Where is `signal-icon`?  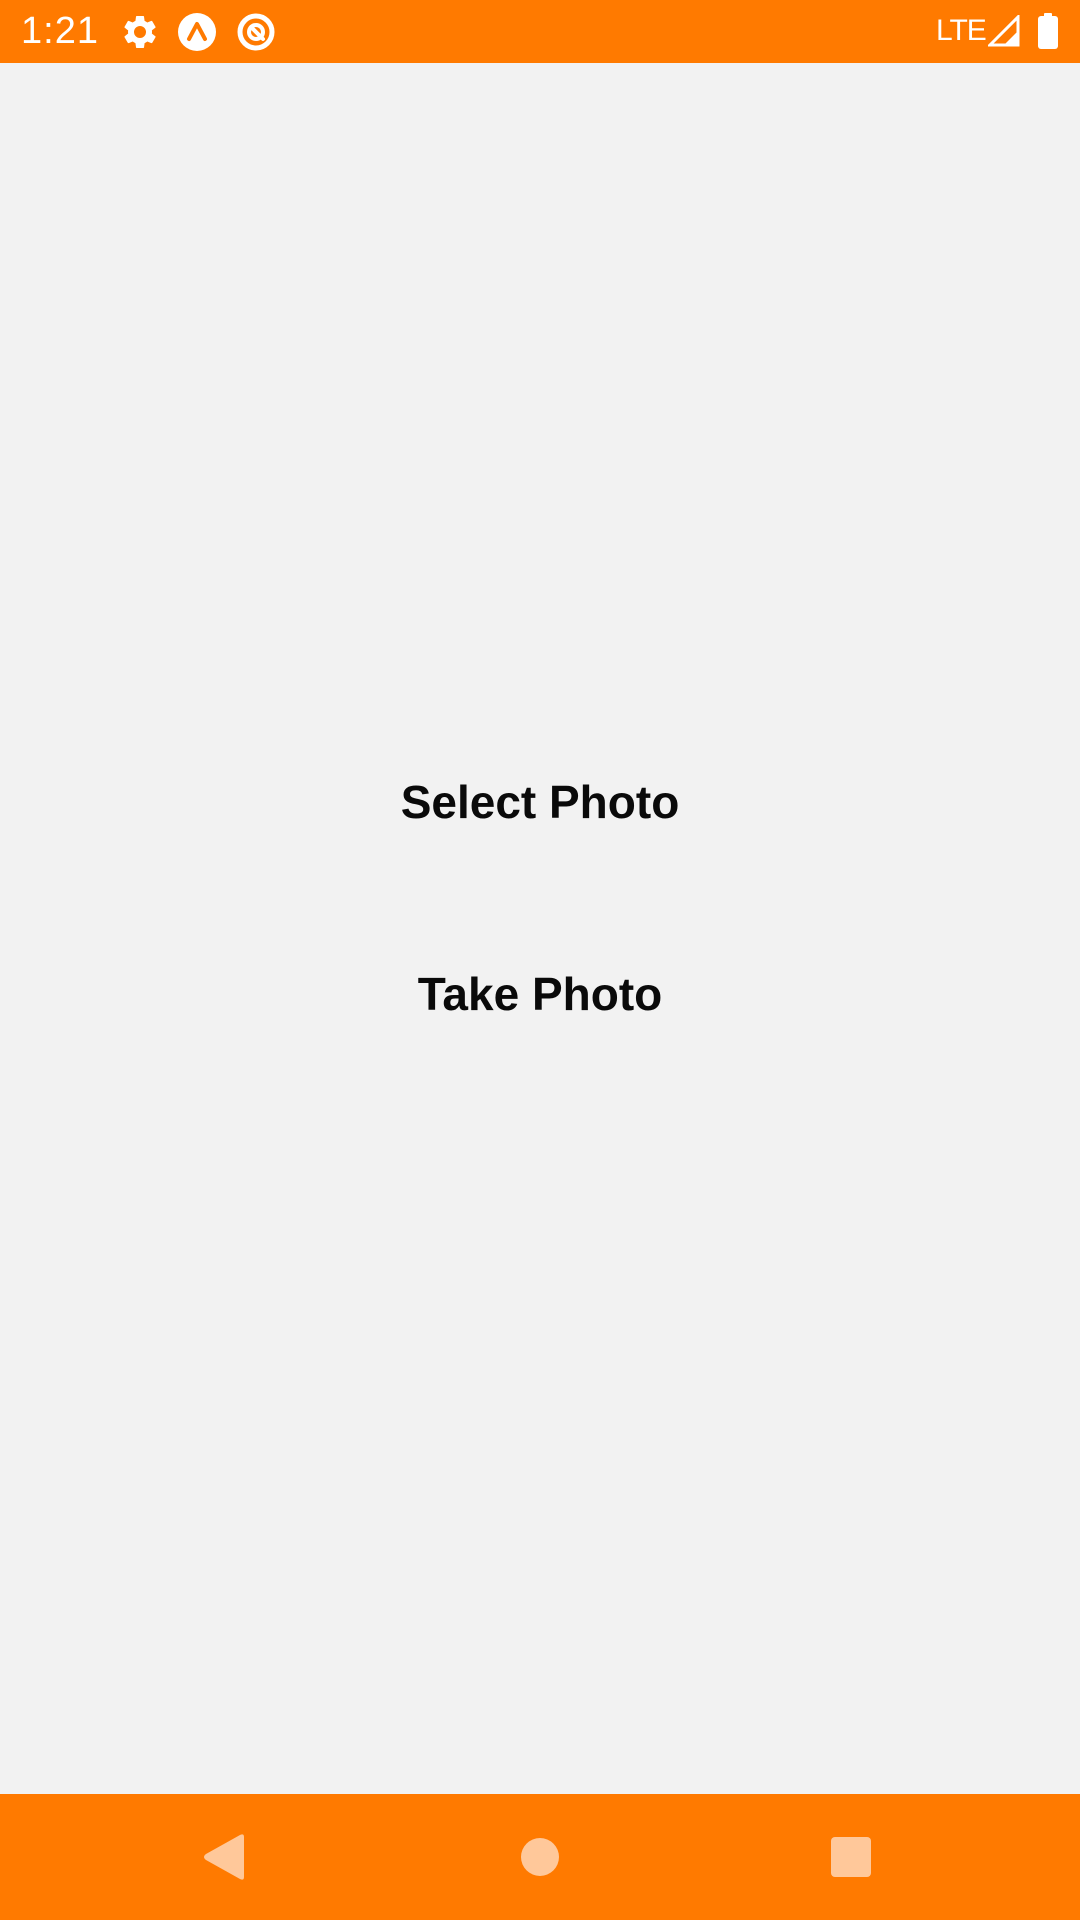
signal-icon is located at coordinates (1004, 31).